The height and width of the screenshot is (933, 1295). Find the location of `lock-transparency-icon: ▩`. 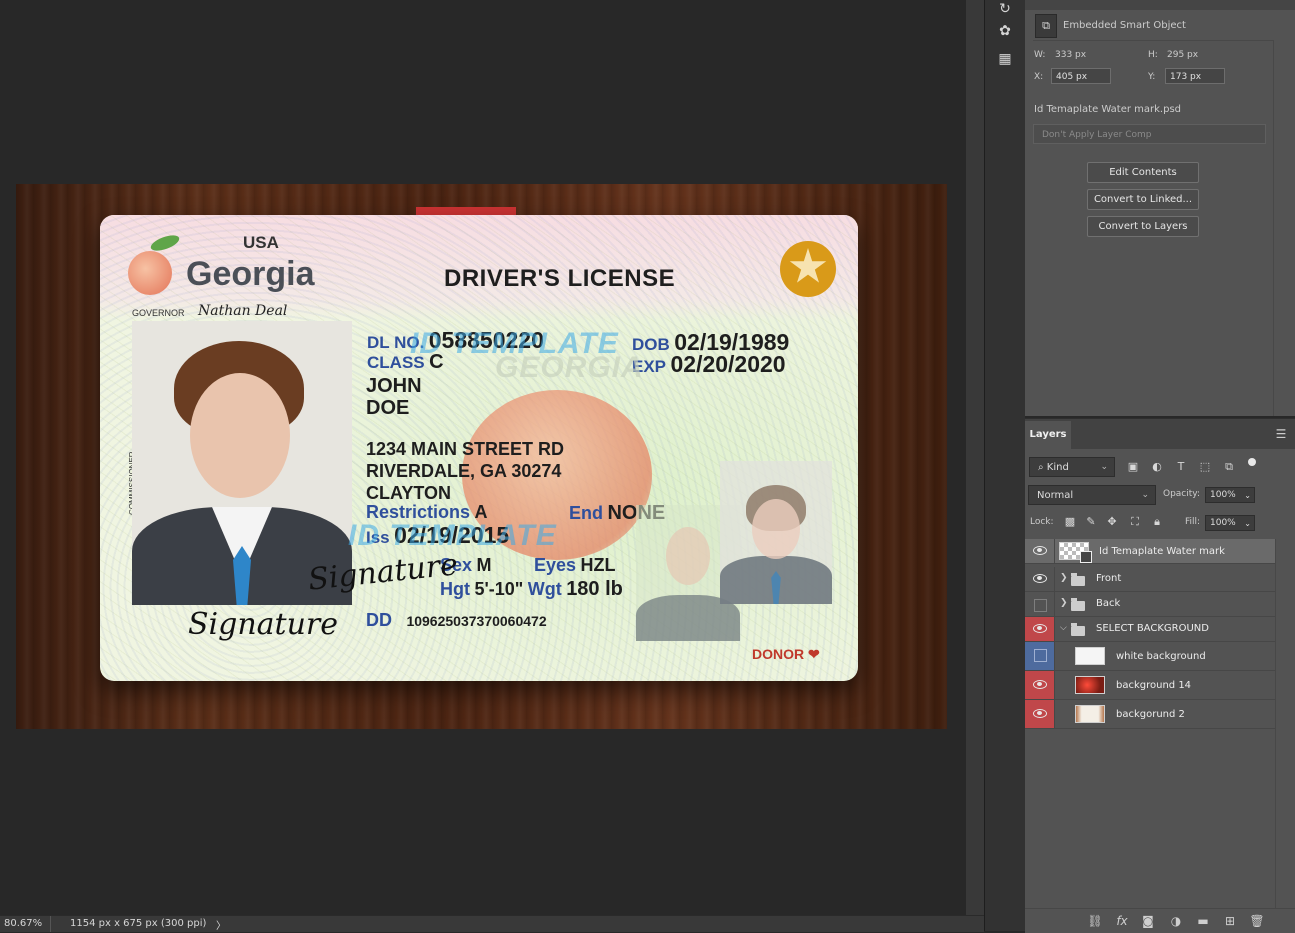

lock-transparency-icon: ▩ is located at coordinates (1070, 522).